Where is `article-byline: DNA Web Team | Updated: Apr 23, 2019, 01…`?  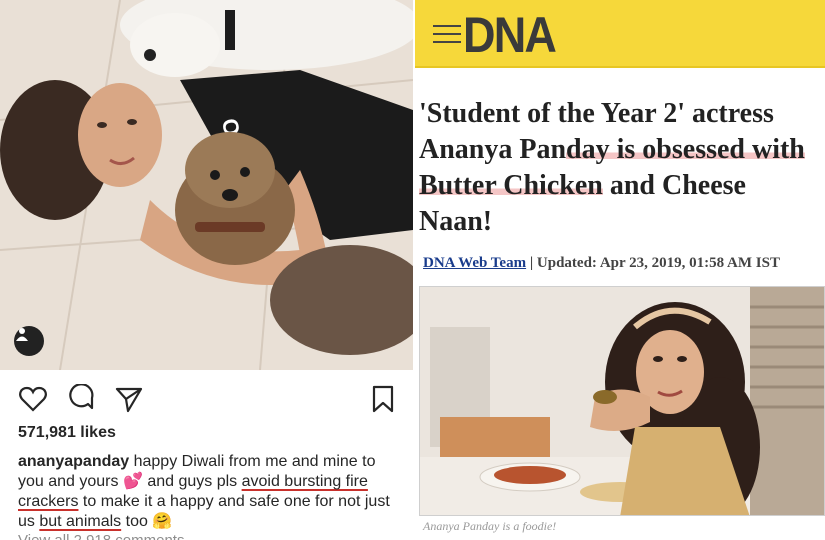
article-byline: DNA Web Team | Updated: Apr 23, 2019, 01… is located at coordinates (601, 263).